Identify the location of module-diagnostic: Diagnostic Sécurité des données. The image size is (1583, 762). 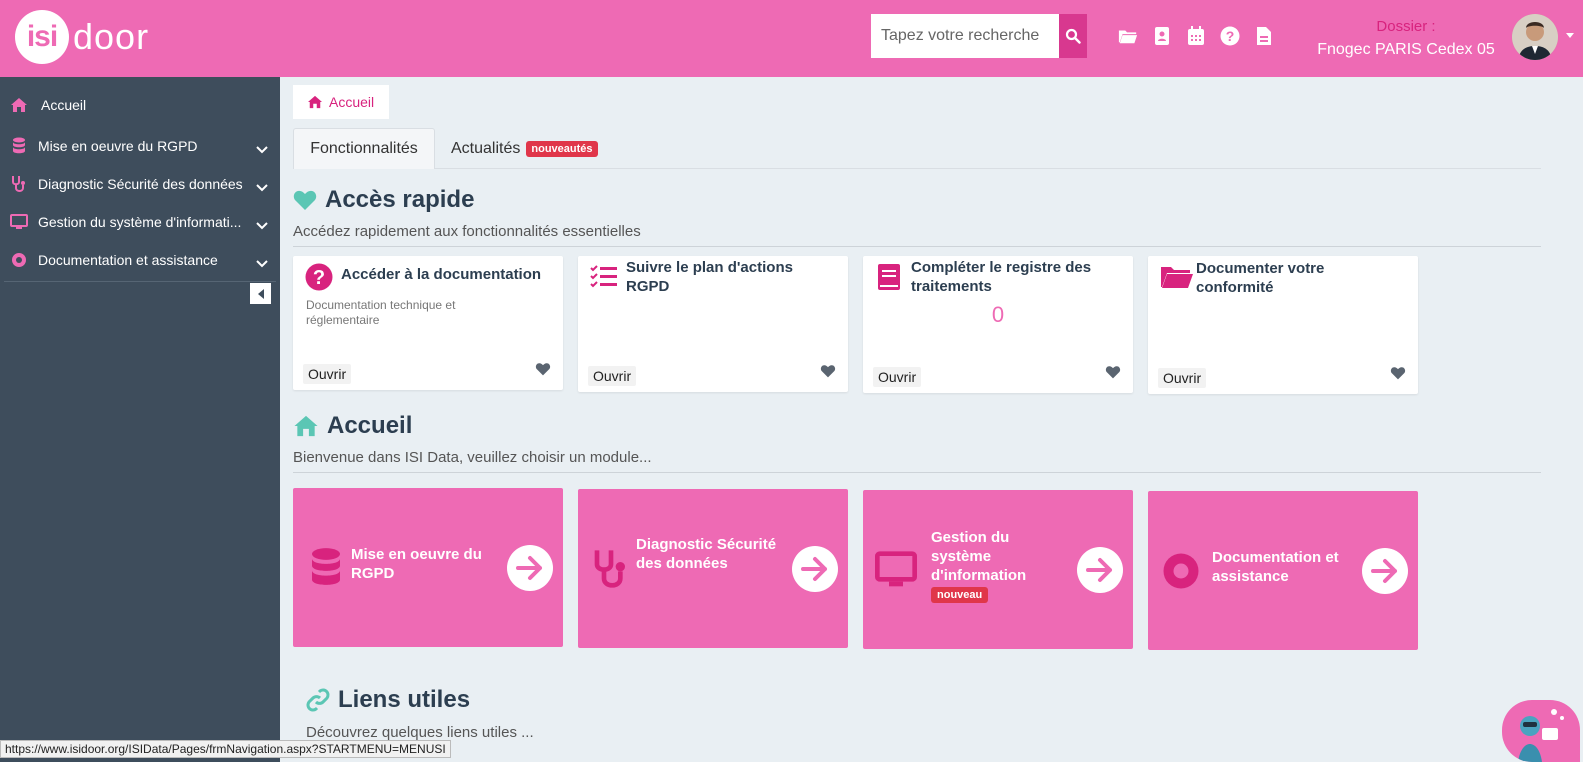
(713, 568).